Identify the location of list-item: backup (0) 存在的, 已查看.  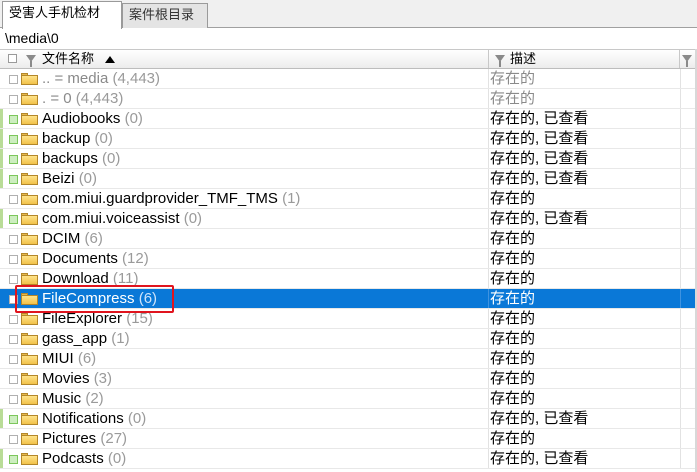
(348, 139).